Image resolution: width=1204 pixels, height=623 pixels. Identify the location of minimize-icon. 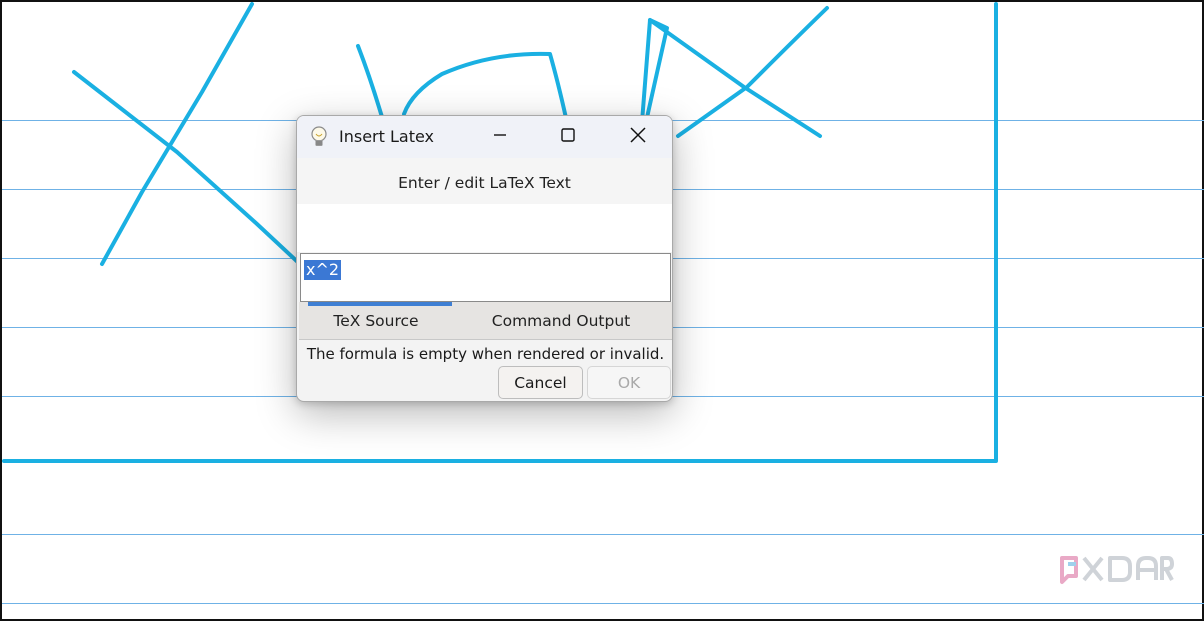
(500, 137).